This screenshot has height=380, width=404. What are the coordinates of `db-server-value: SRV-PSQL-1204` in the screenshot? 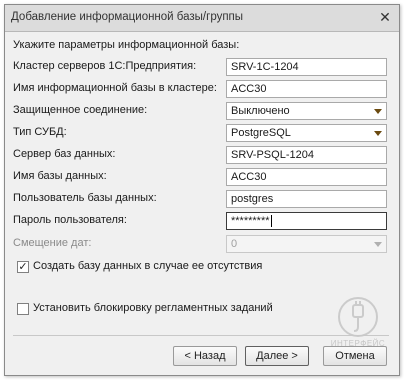 It's located at (272, 155).